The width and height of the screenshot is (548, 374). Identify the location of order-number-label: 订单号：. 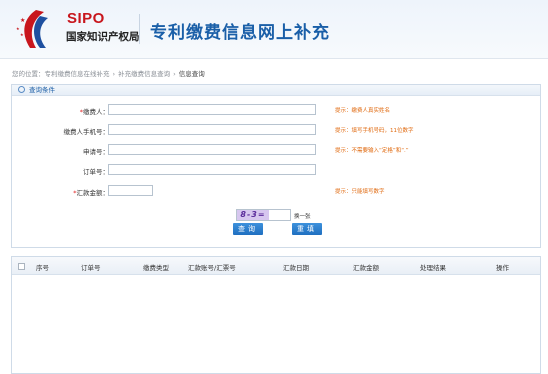
(96, 172).